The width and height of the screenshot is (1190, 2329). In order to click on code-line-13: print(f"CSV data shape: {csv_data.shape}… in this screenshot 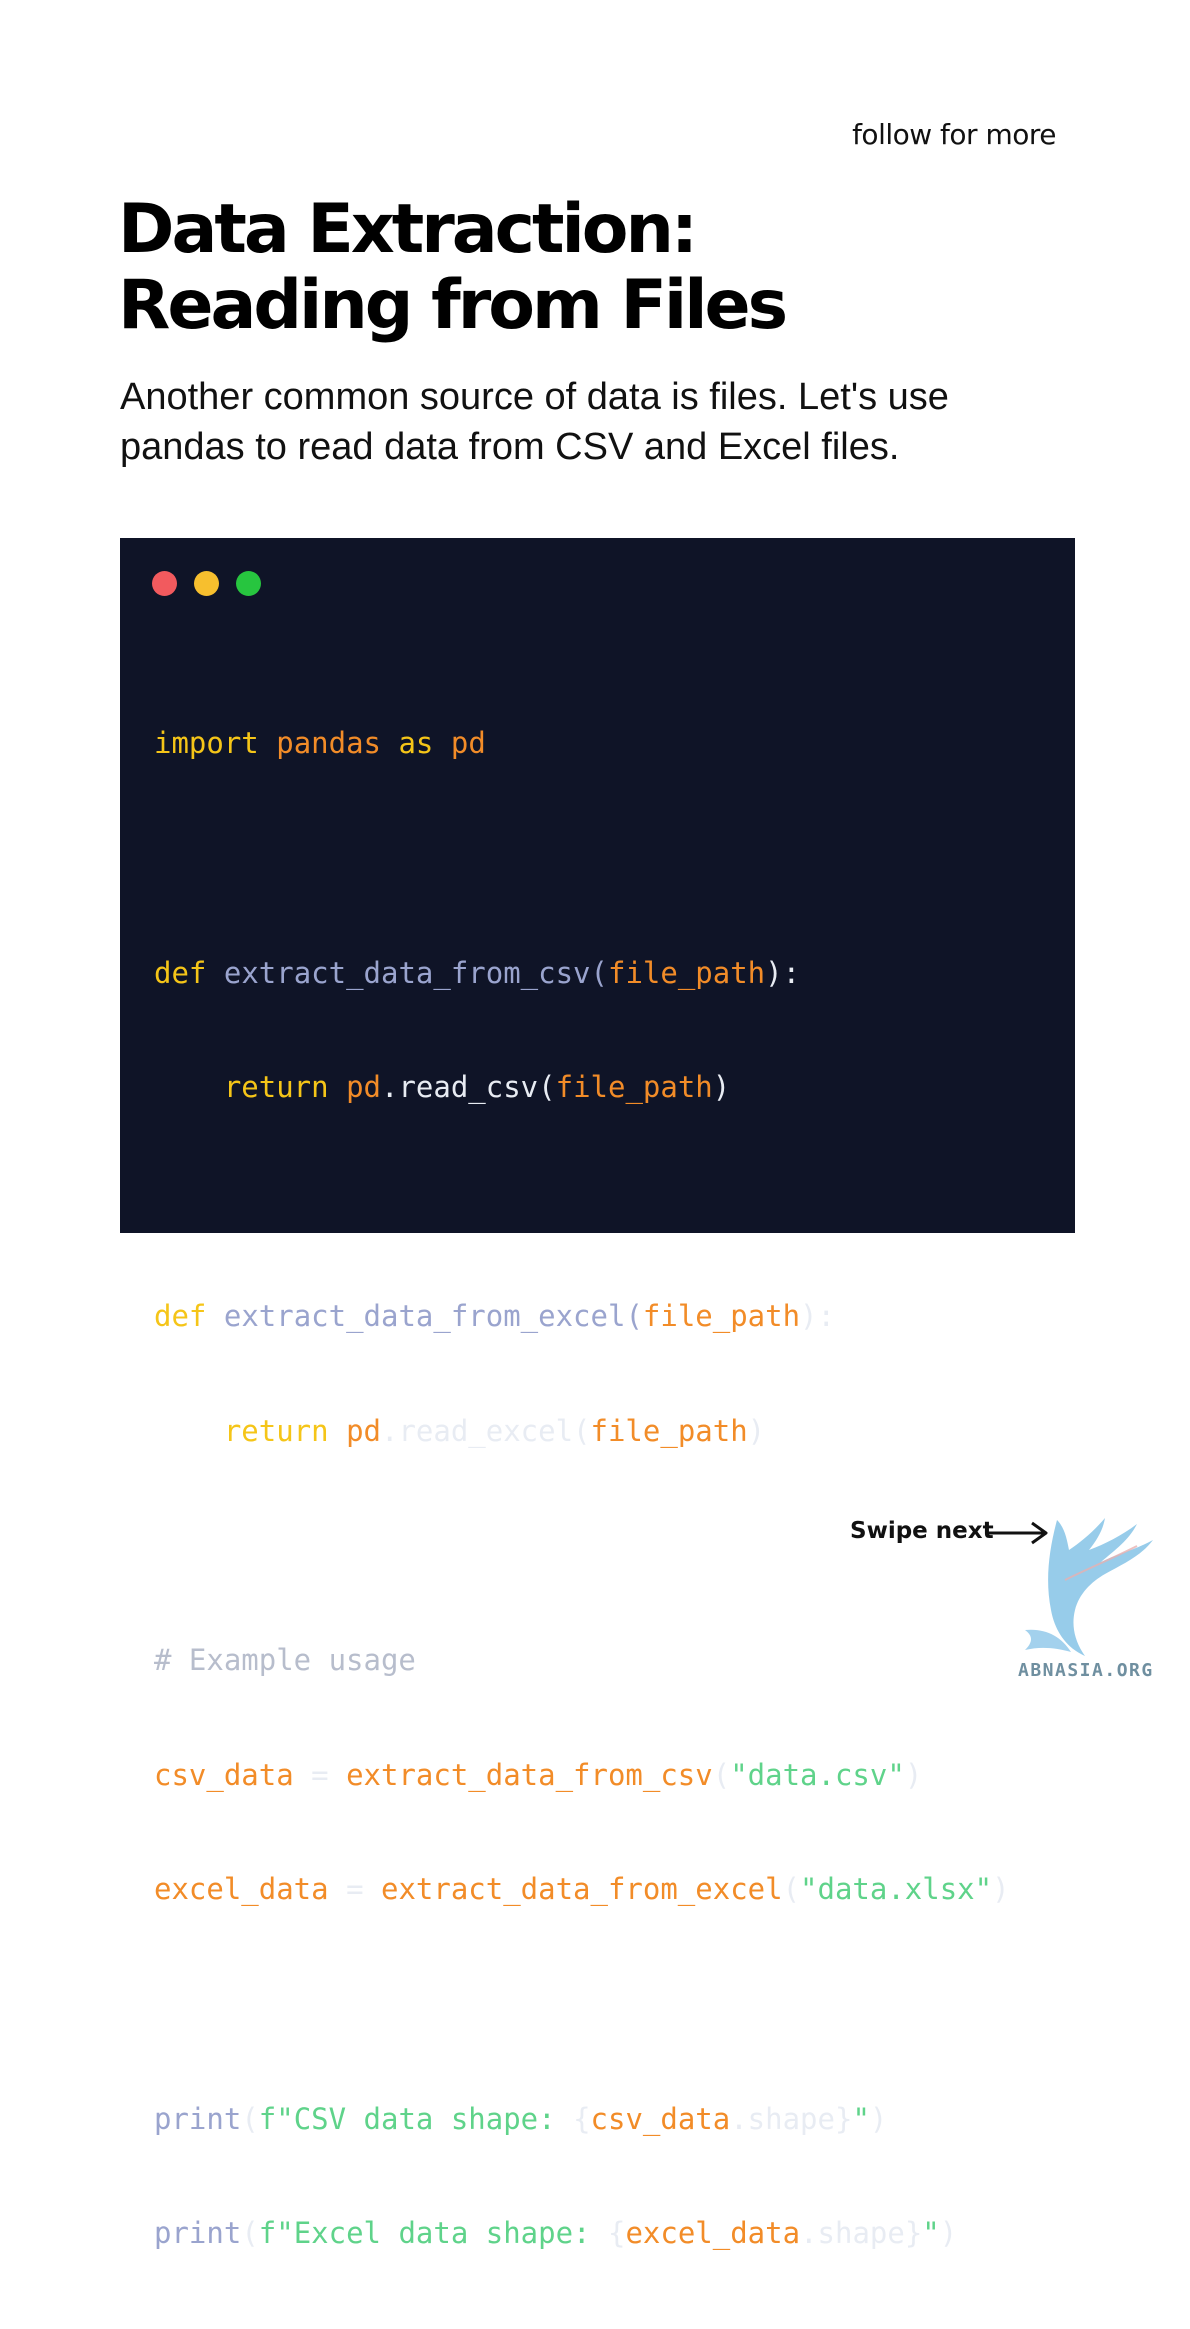, I will do `click(582, 2119)`.